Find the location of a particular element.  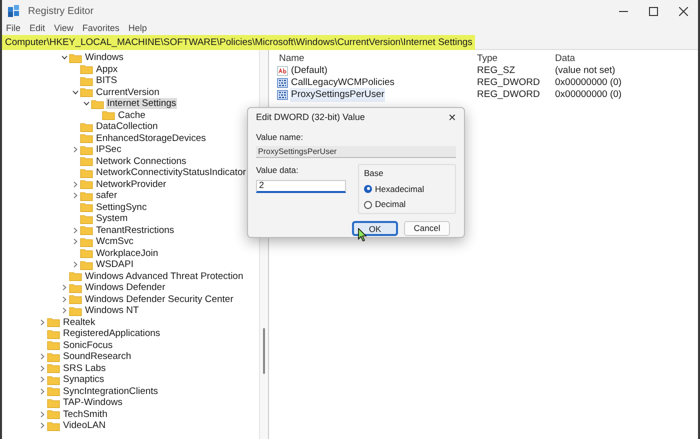

tree-item: System is located at coordinates (112, 218).